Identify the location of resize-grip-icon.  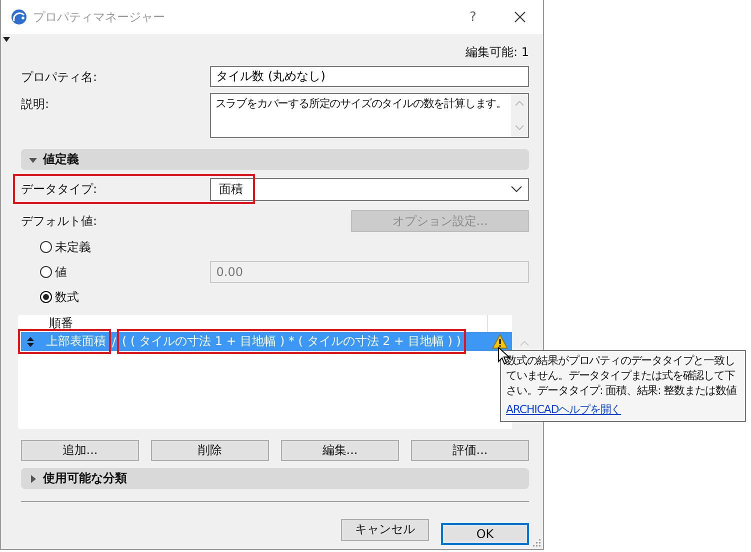
(537, 543).